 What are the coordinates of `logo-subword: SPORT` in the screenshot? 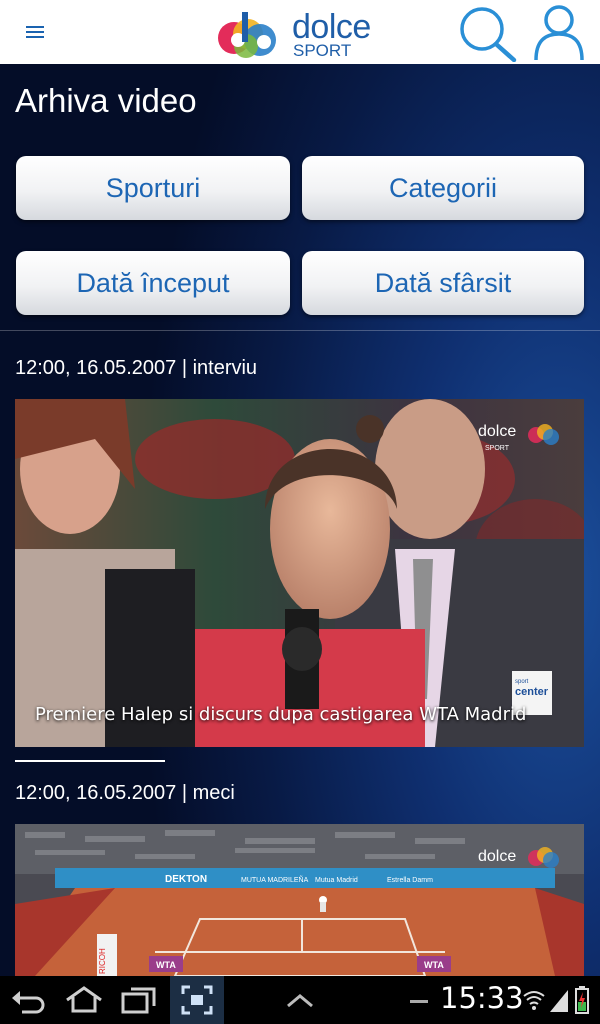 It's located at (322, 50).